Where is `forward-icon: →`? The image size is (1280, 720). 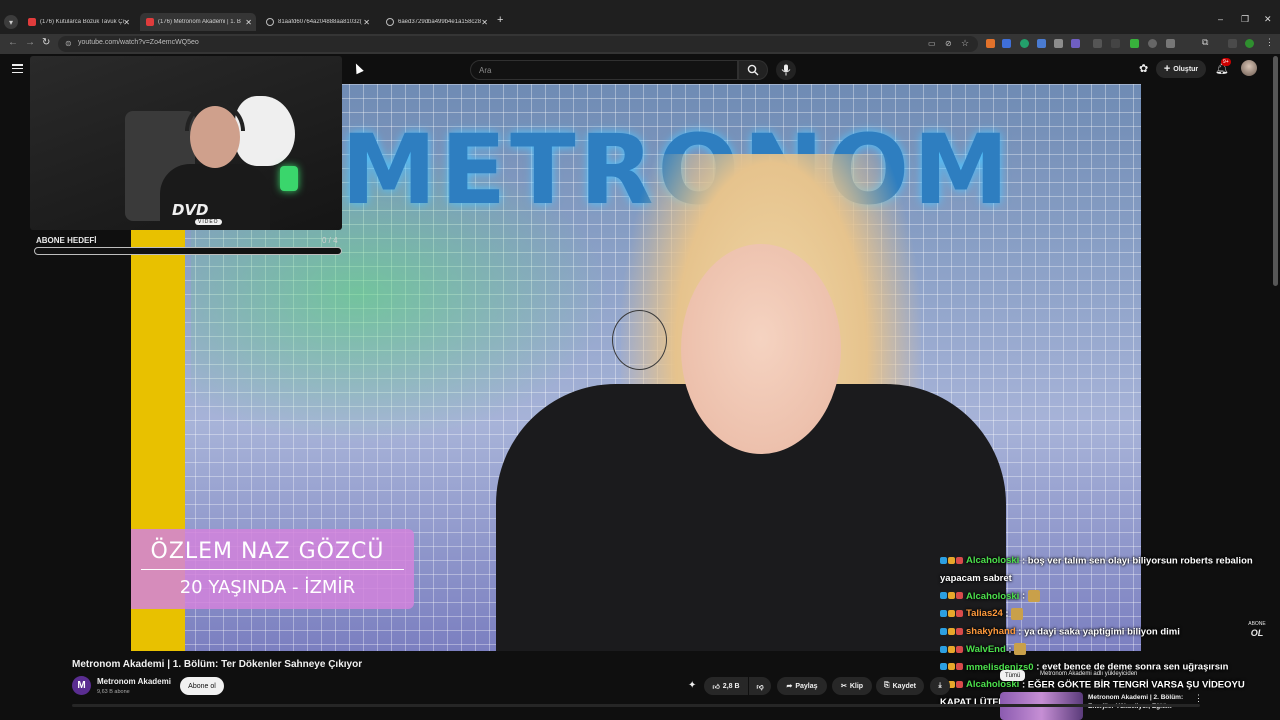 forward-icon: → is located at coordinates (30, 42).